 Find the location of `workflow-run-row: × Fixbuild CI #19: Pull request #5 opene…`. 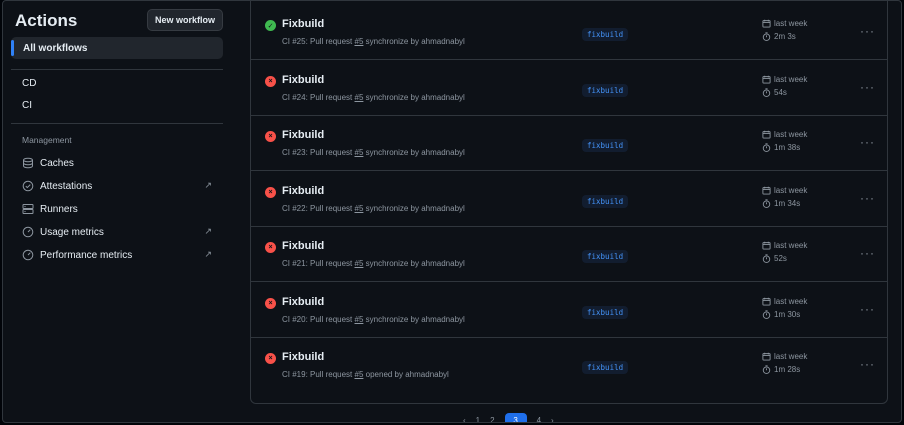

workflow-run-row: × Fixbuild CI #19: Pull request #5 opene… is located at coordinates (569, 365).